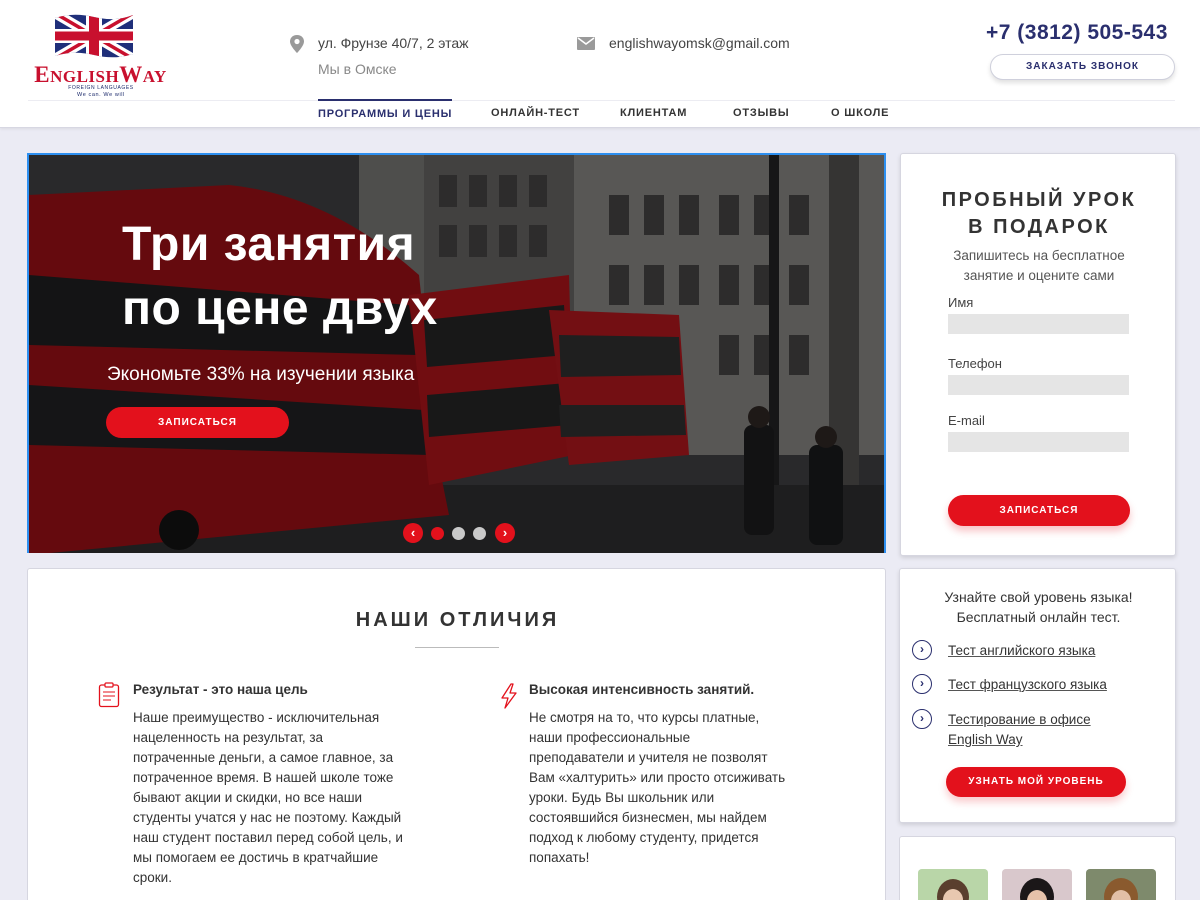  Describe the element at coordinates (505, 533) in the screenshot. I see `slider-next-button: ›` at that location.